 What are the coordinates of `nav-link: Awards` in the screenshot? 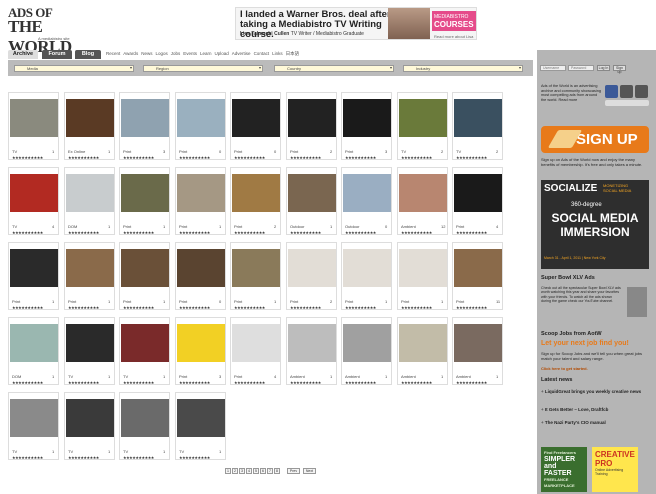 It's located at (130, 53).